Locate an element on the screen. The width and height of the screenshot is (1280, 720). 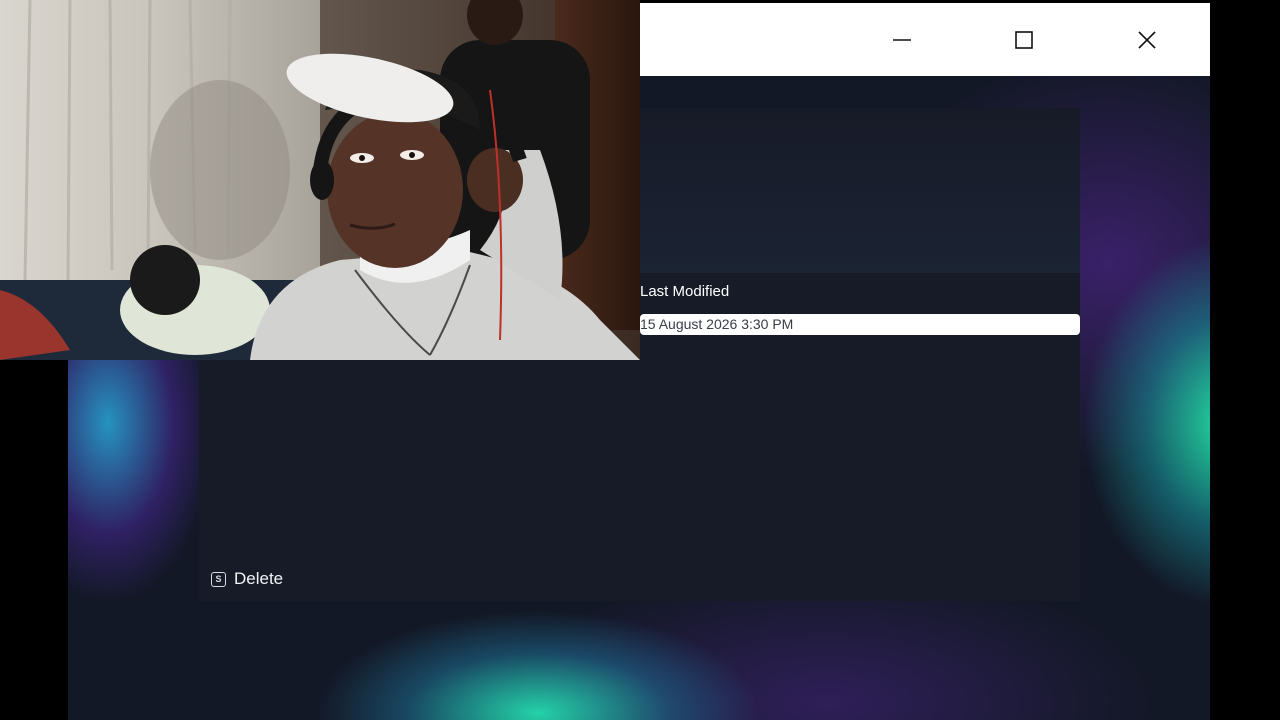
minimize-button is located at coordinates (902, 40).